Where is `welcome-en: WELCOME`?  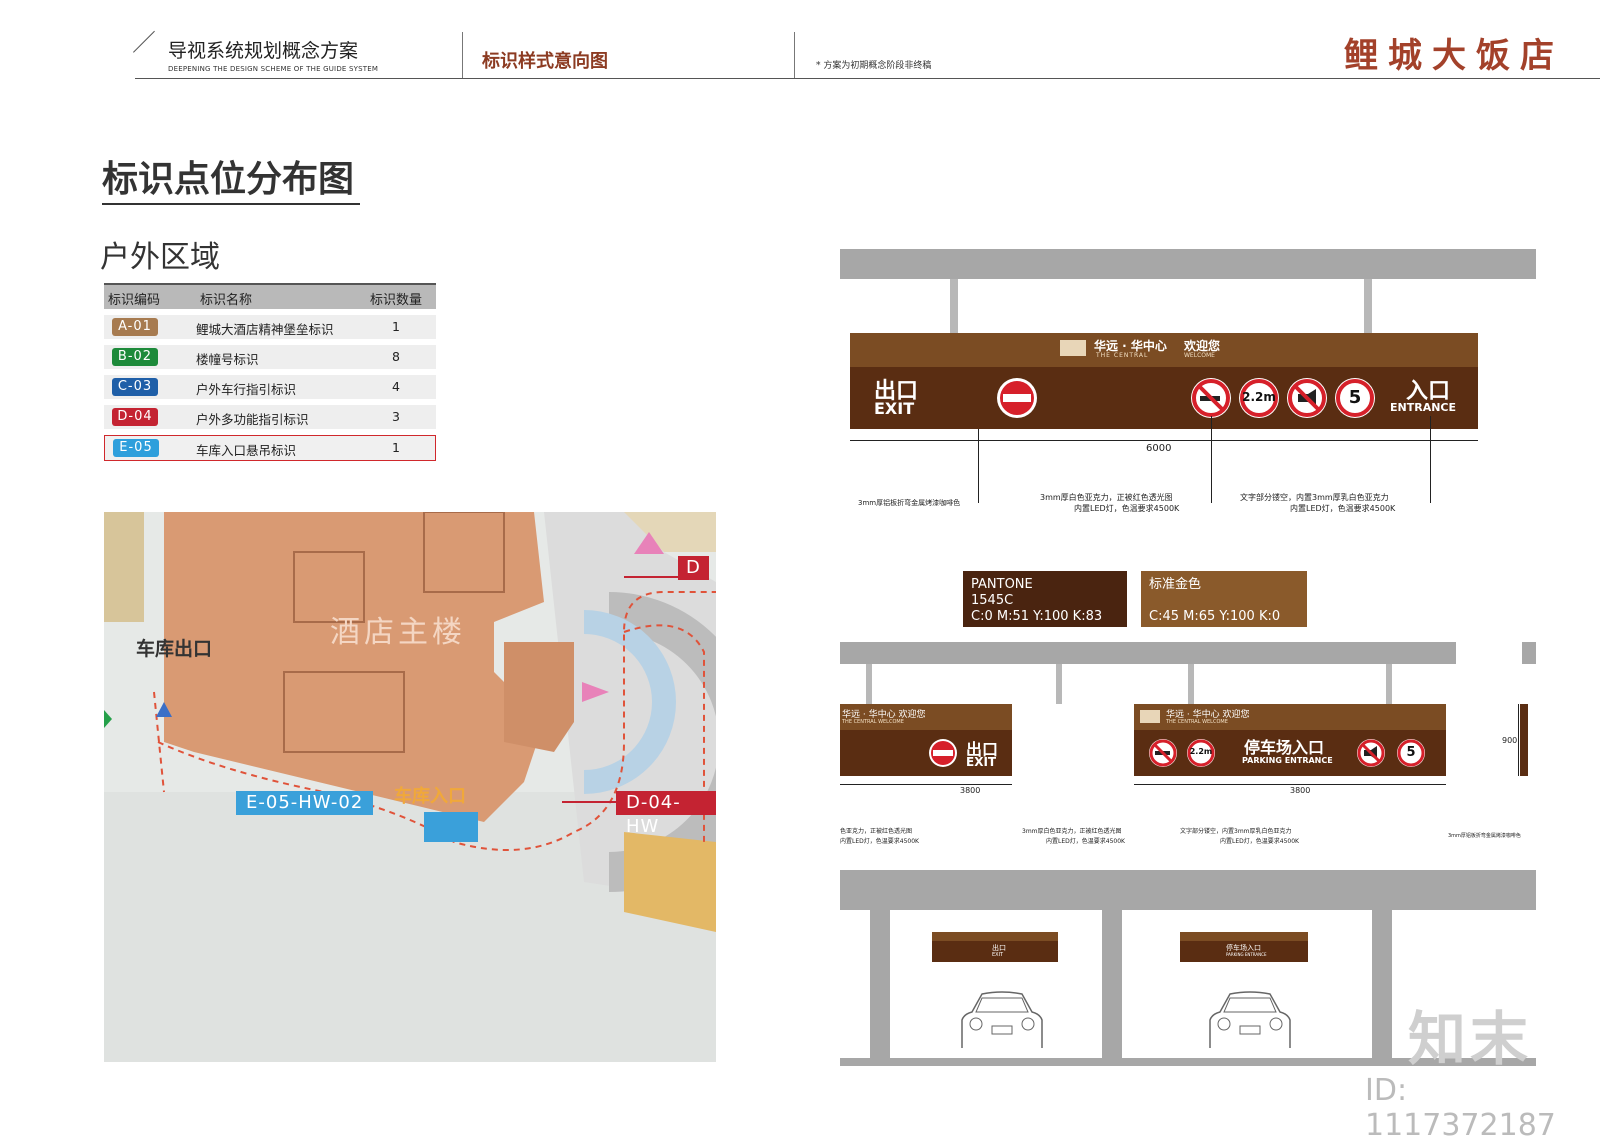 welcome-en: WELCOME is located at coordinates (1199, 355).